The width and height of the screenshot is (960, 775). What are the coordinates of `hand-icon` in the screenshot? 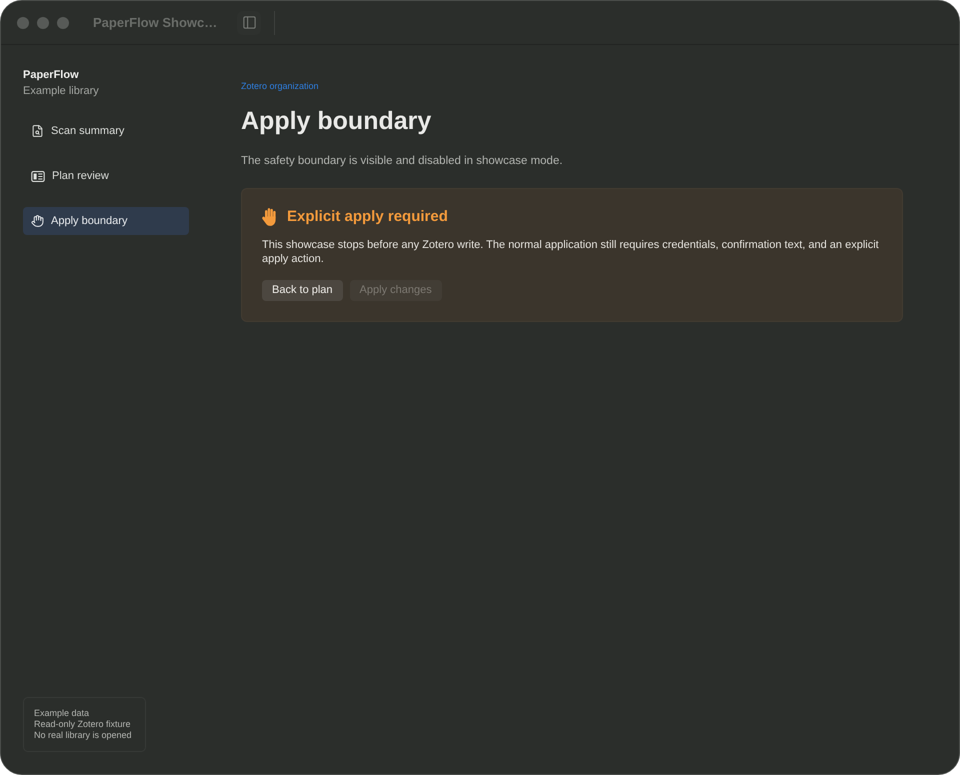 It's located at (37, 221).